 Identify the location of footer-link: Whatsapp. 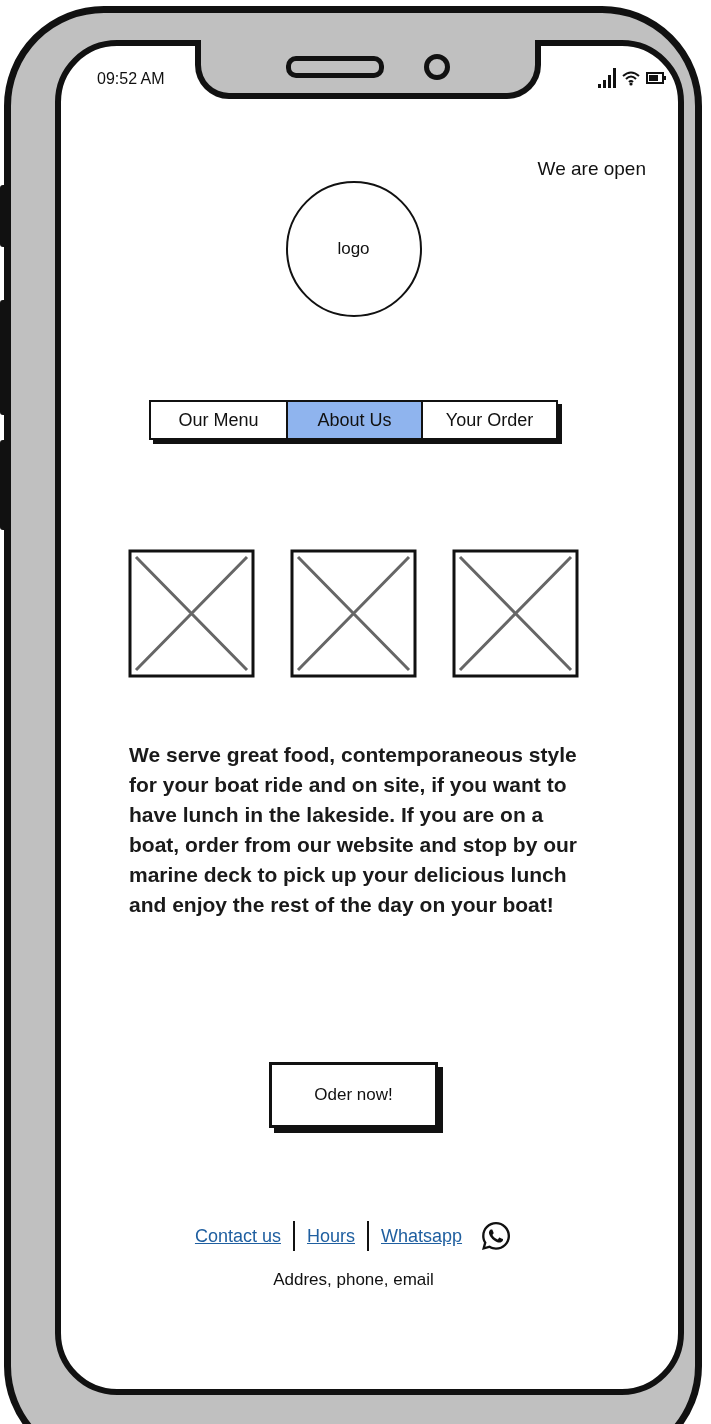
(422, 1236).